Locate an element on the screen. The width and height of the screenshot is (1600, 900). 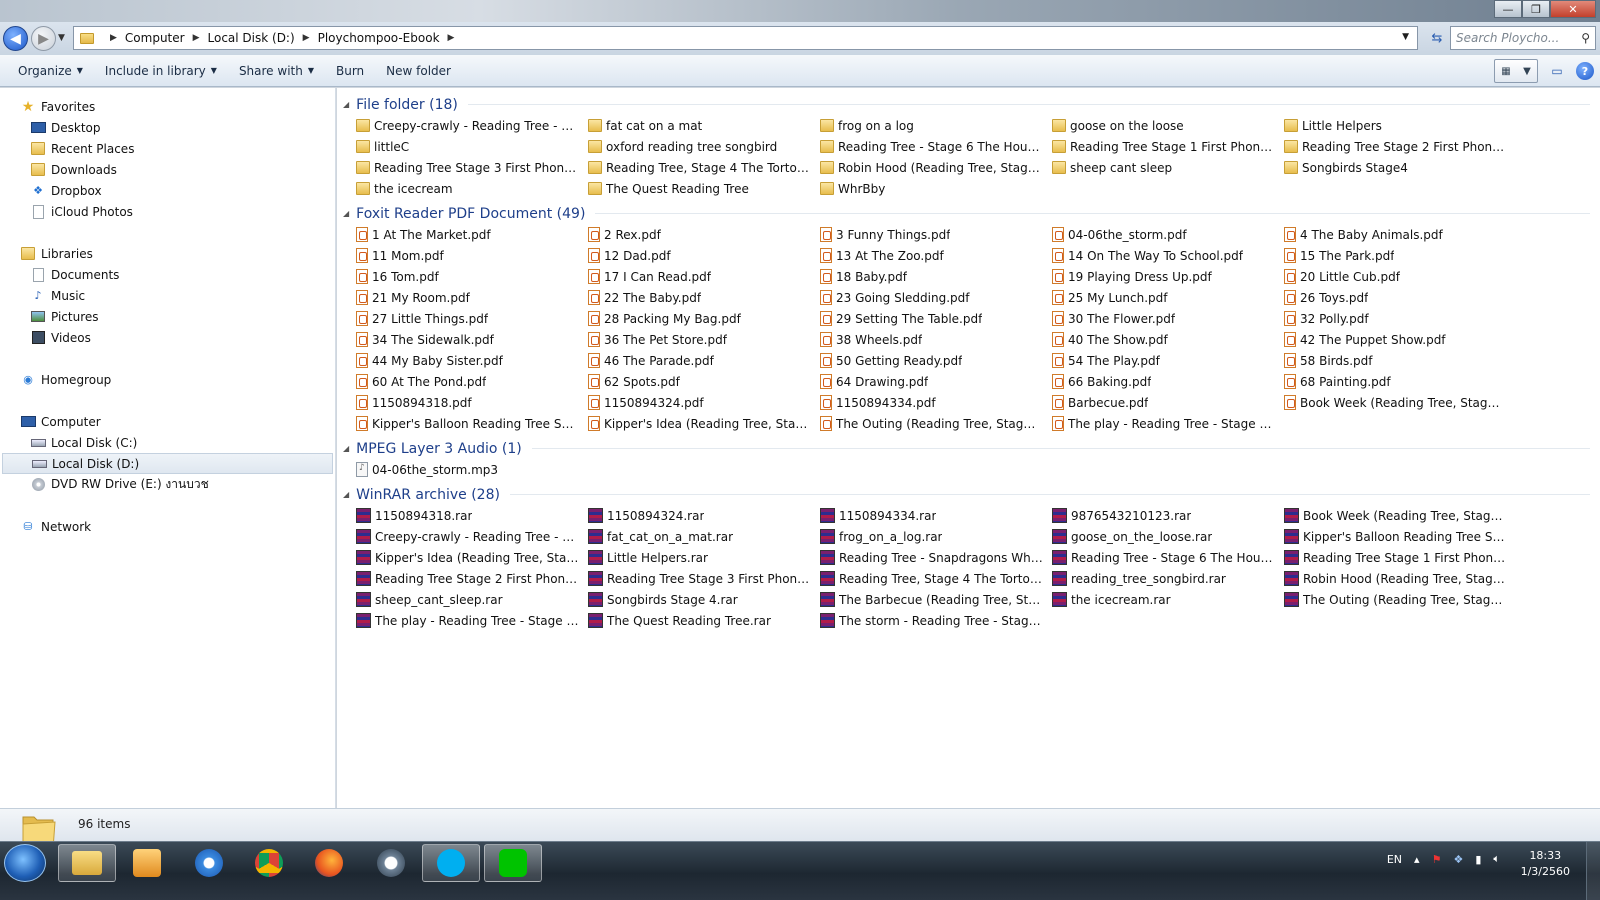
nav-dropbox: ❖ Dropbox is located at coordinates (167, 190).